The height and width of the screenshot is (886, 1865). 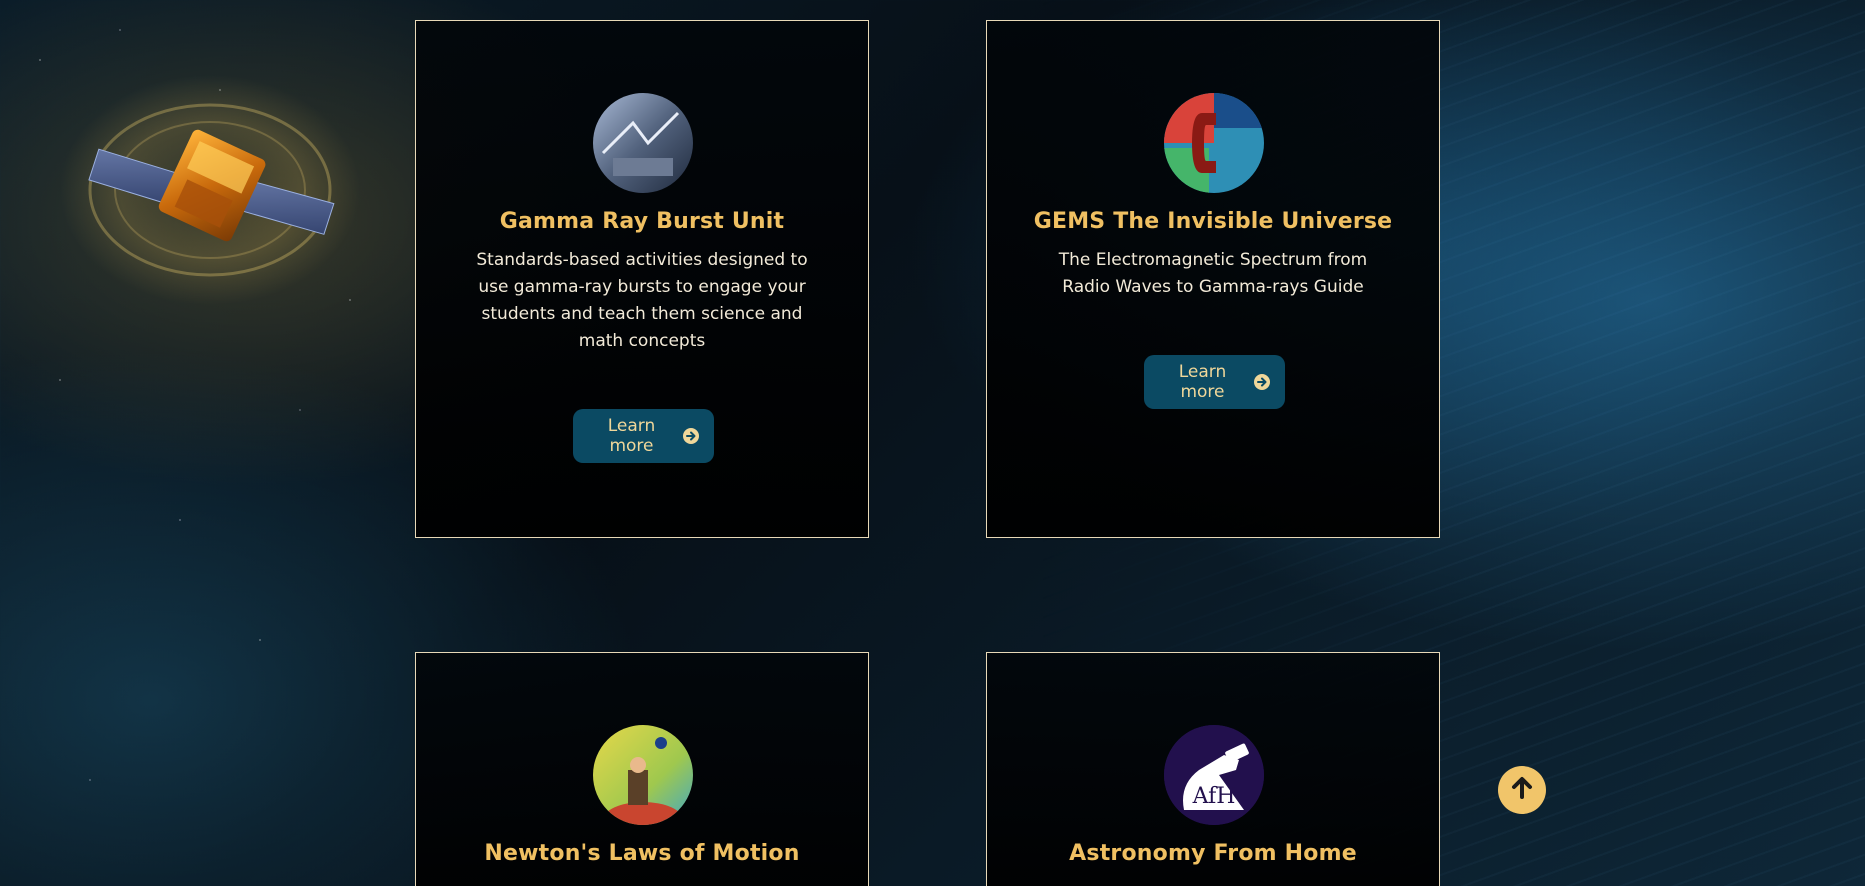 I want to click on card-title: Newton's Laws of Motion, so click(x=642, y=853).